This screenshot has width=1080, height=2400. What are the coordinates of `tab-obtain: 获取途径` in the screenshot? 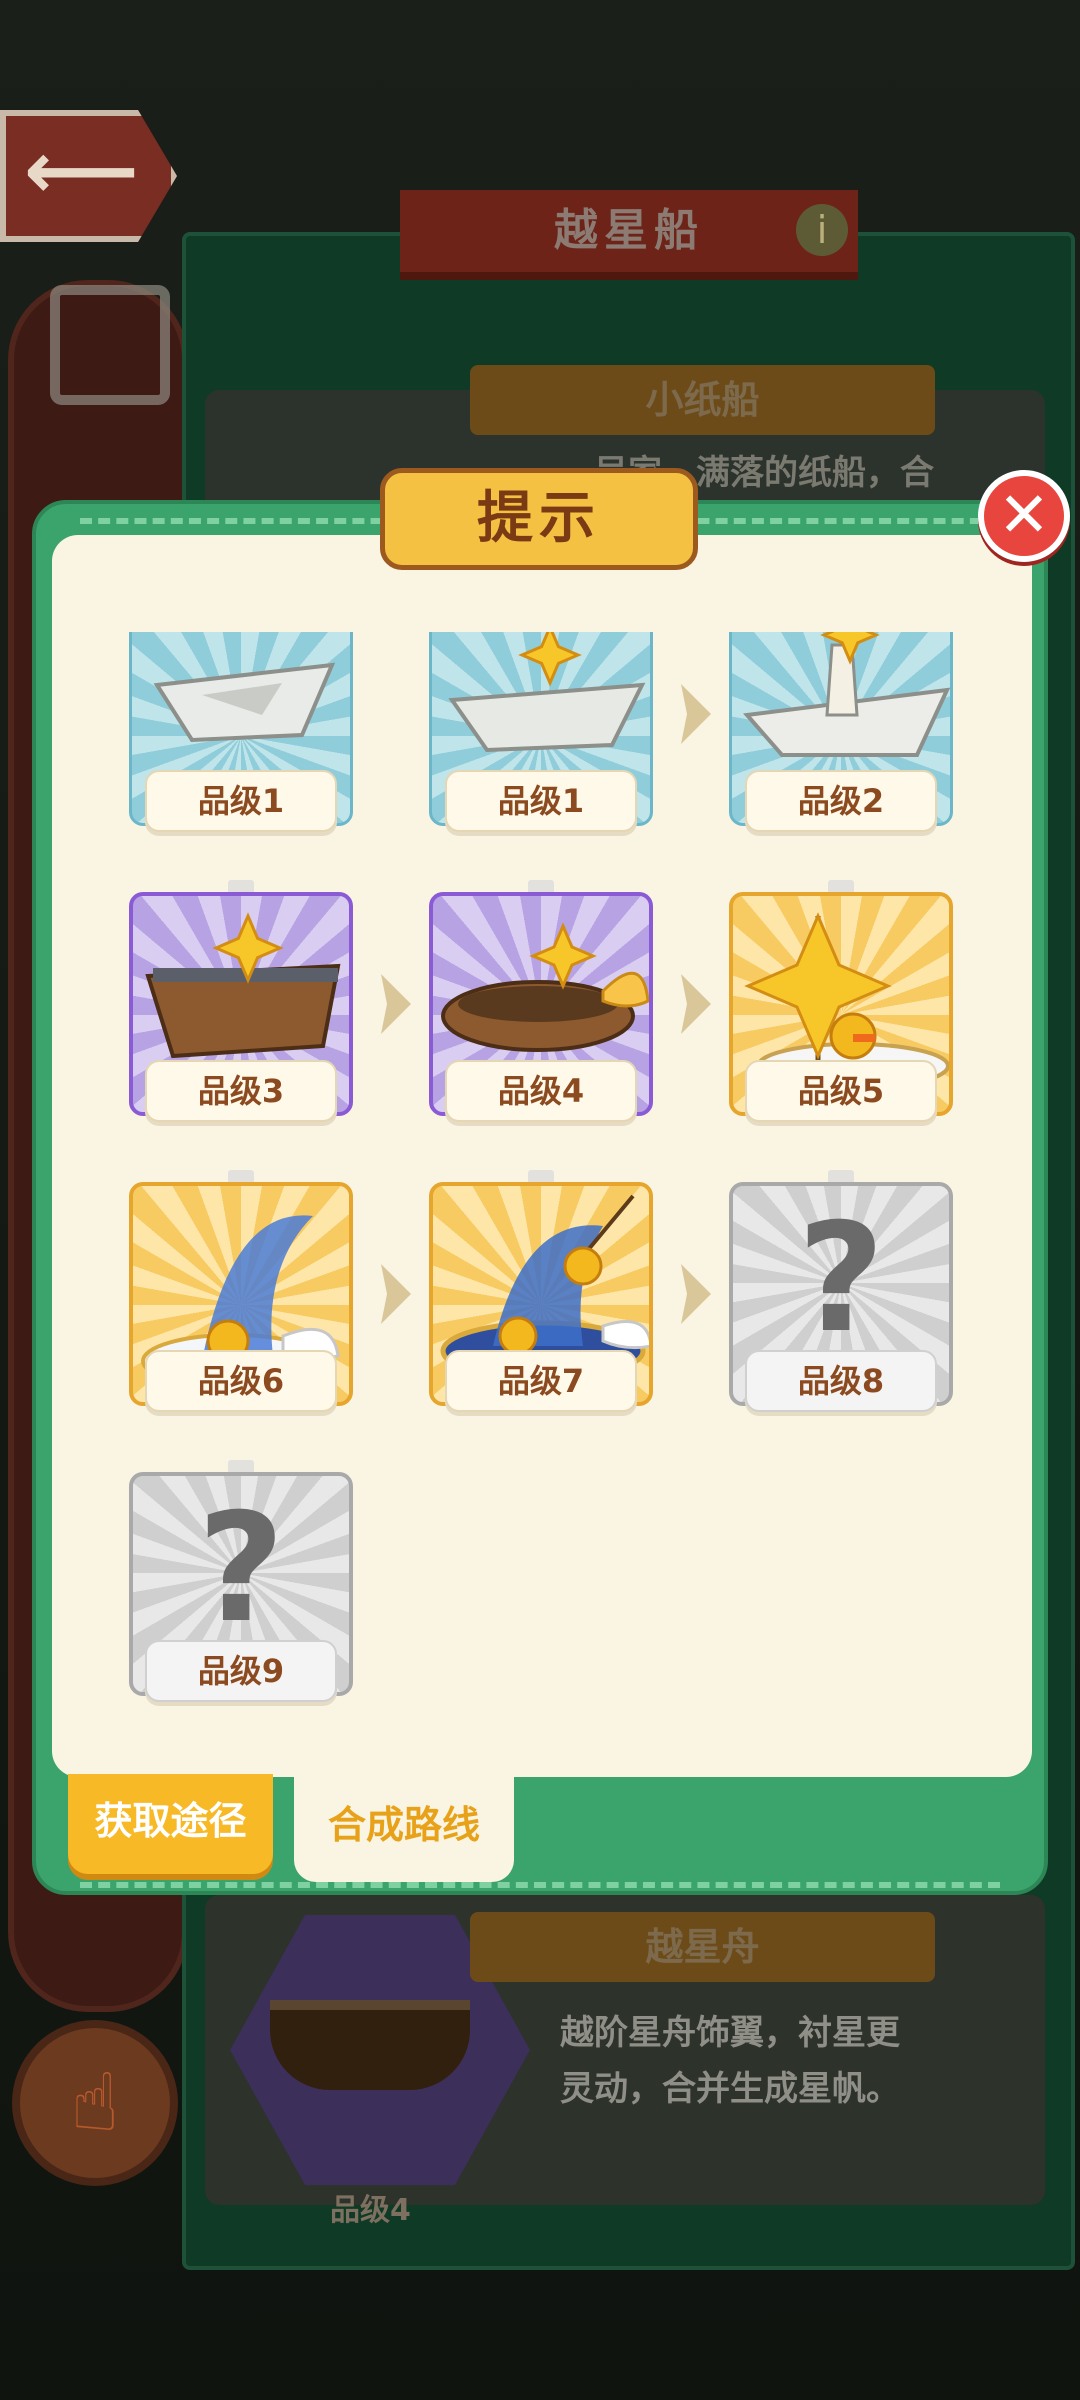 It's located at (170, 1824).